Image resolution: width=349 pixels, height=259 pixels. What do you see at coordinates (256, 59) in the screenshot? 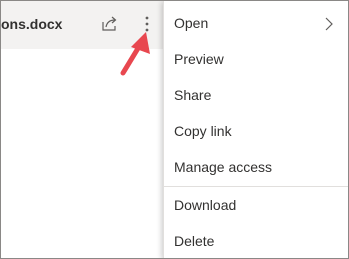
I see `menu-item-preview: Preview` at bounding box center [256, 59].